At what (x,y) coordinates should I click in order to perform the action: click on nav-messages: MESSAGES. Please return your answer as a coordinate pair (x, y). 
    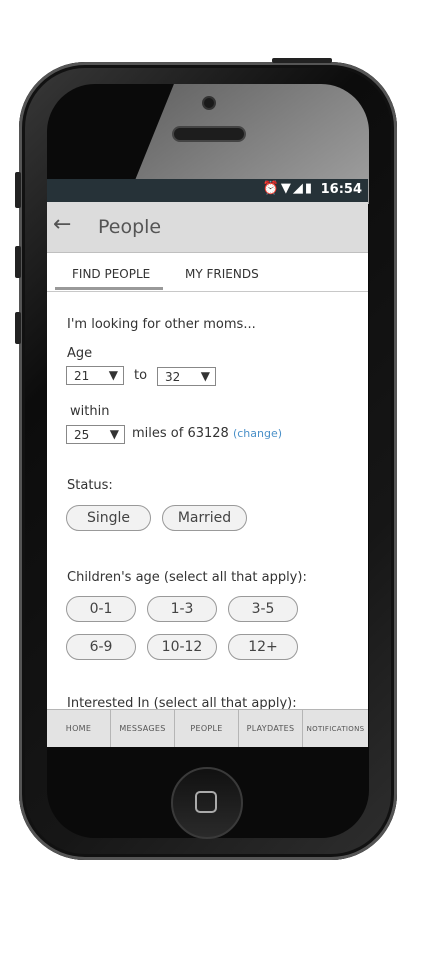
    Looking at the image, I should click on (143, 728).